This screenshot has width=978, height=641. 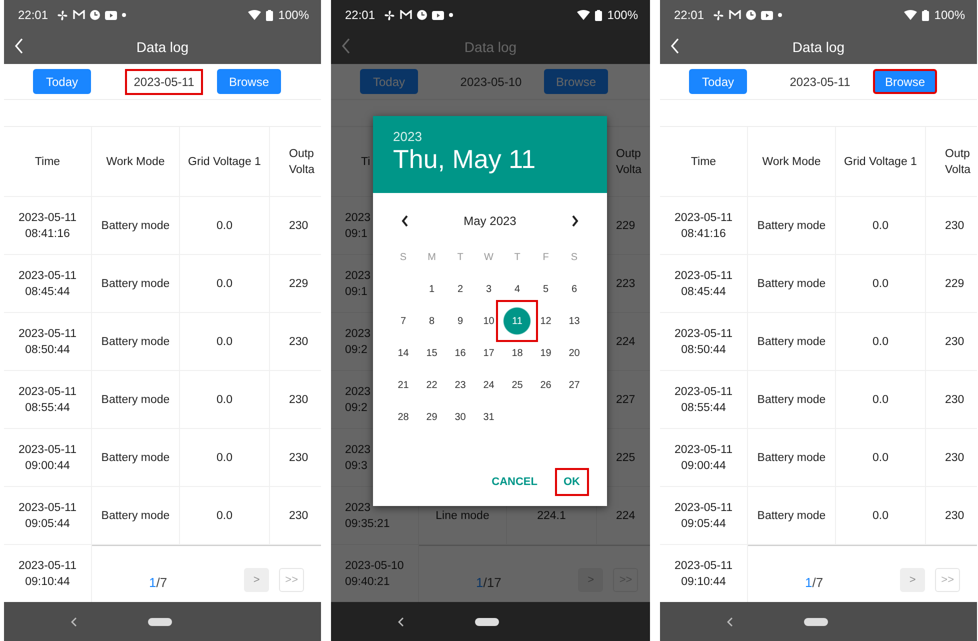 I want to click on grid-voltage-cell: 224.1, so click(x=551, y=516).